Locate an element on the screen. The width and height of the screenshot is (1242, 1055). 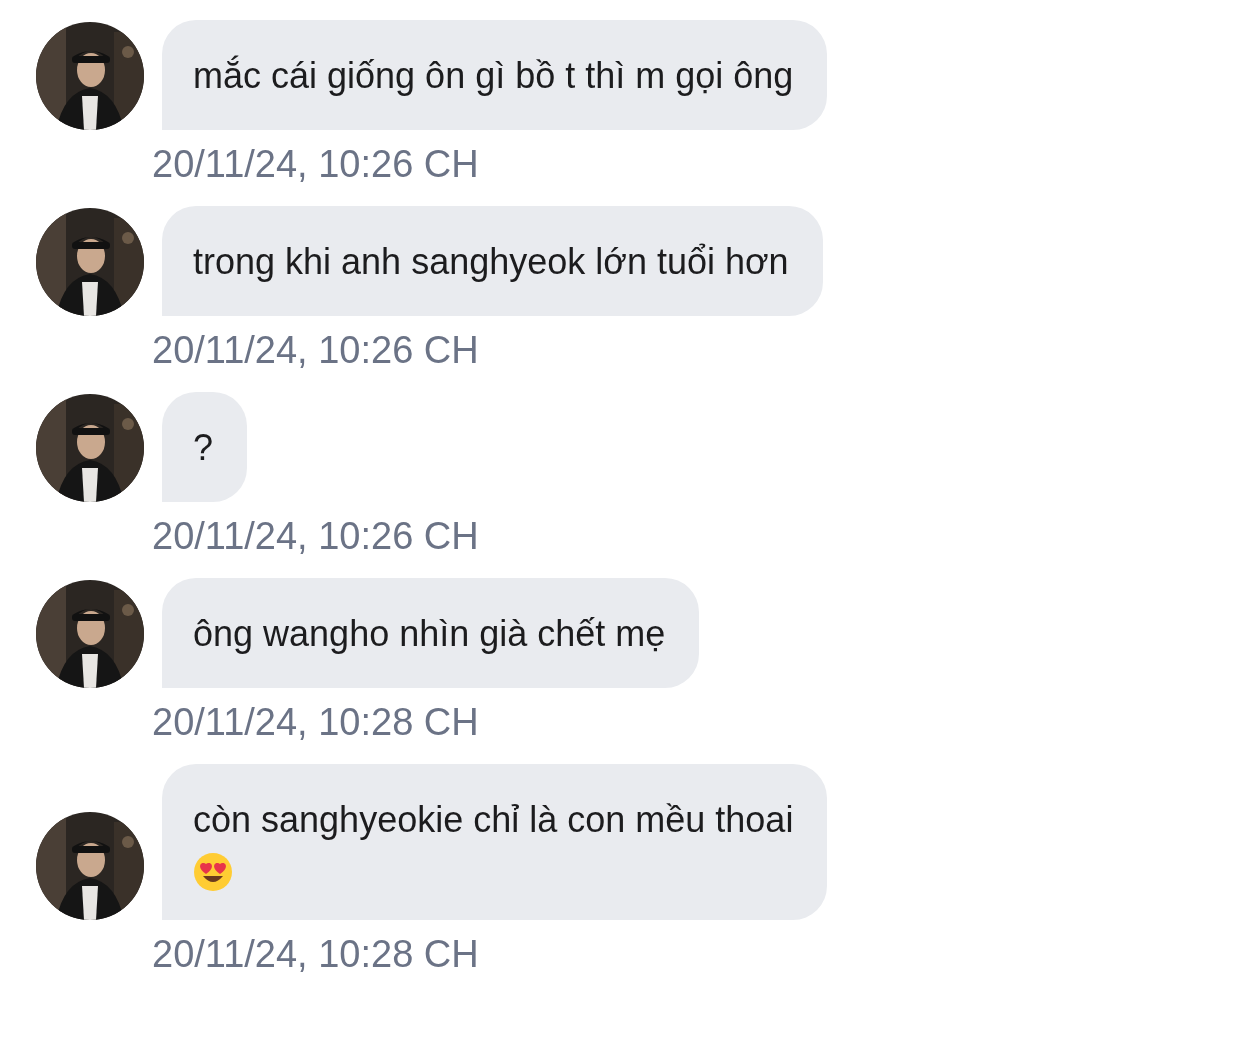
message-text: ông wangho nhìn già chết mẹ is located at coordinates (429, 634).